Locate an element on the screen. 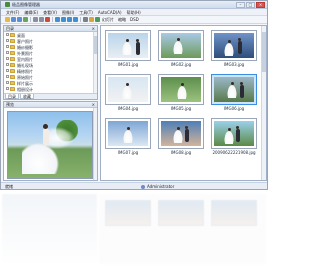  toolbar-dsd-label: DSD is located at coordinates (134, 19).